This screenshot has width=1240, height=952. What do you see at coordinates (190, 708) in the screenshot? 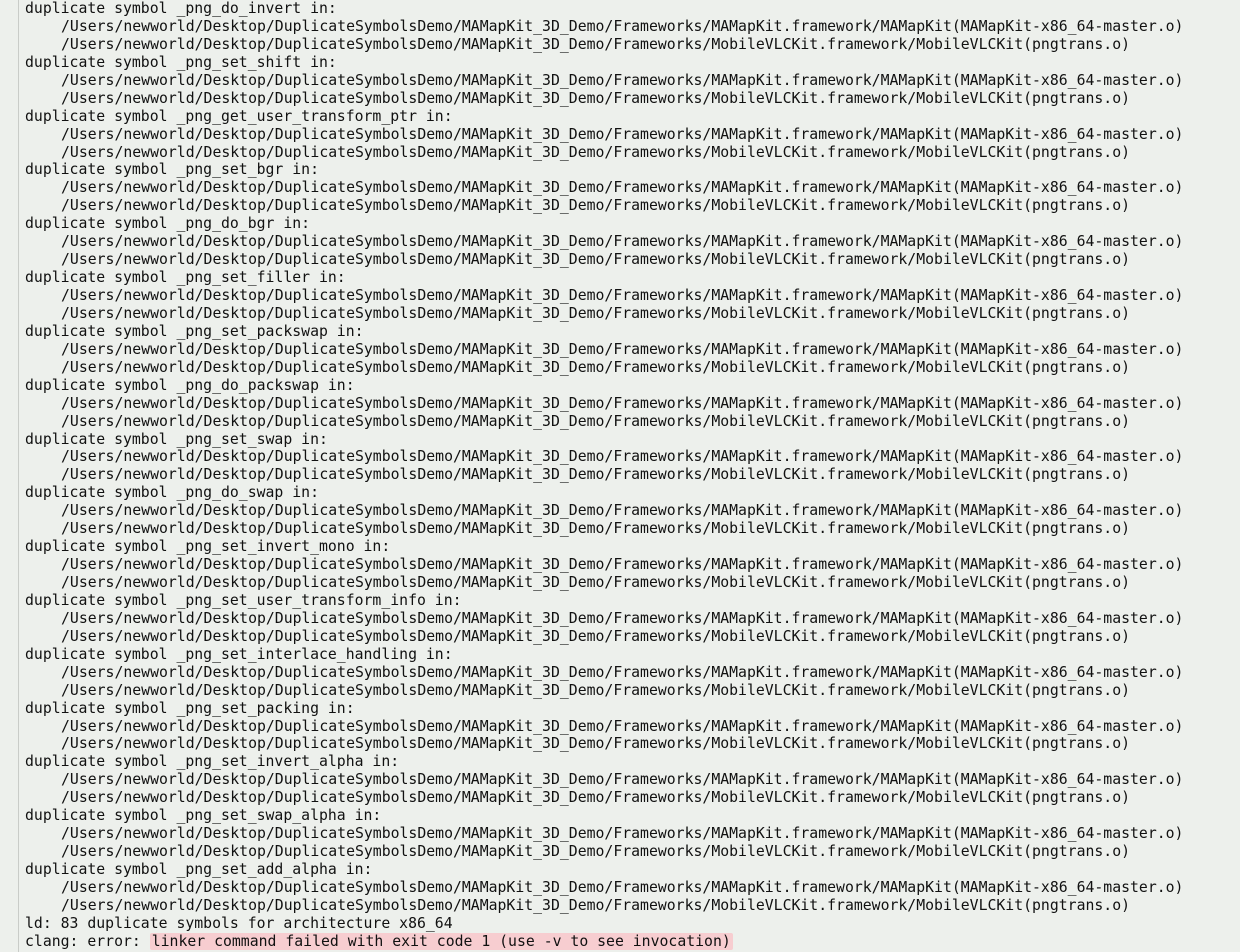
I see `duplicate-symbol-line: duplicate symbol _png_set_packing in:` at bounding box center [190, 708].